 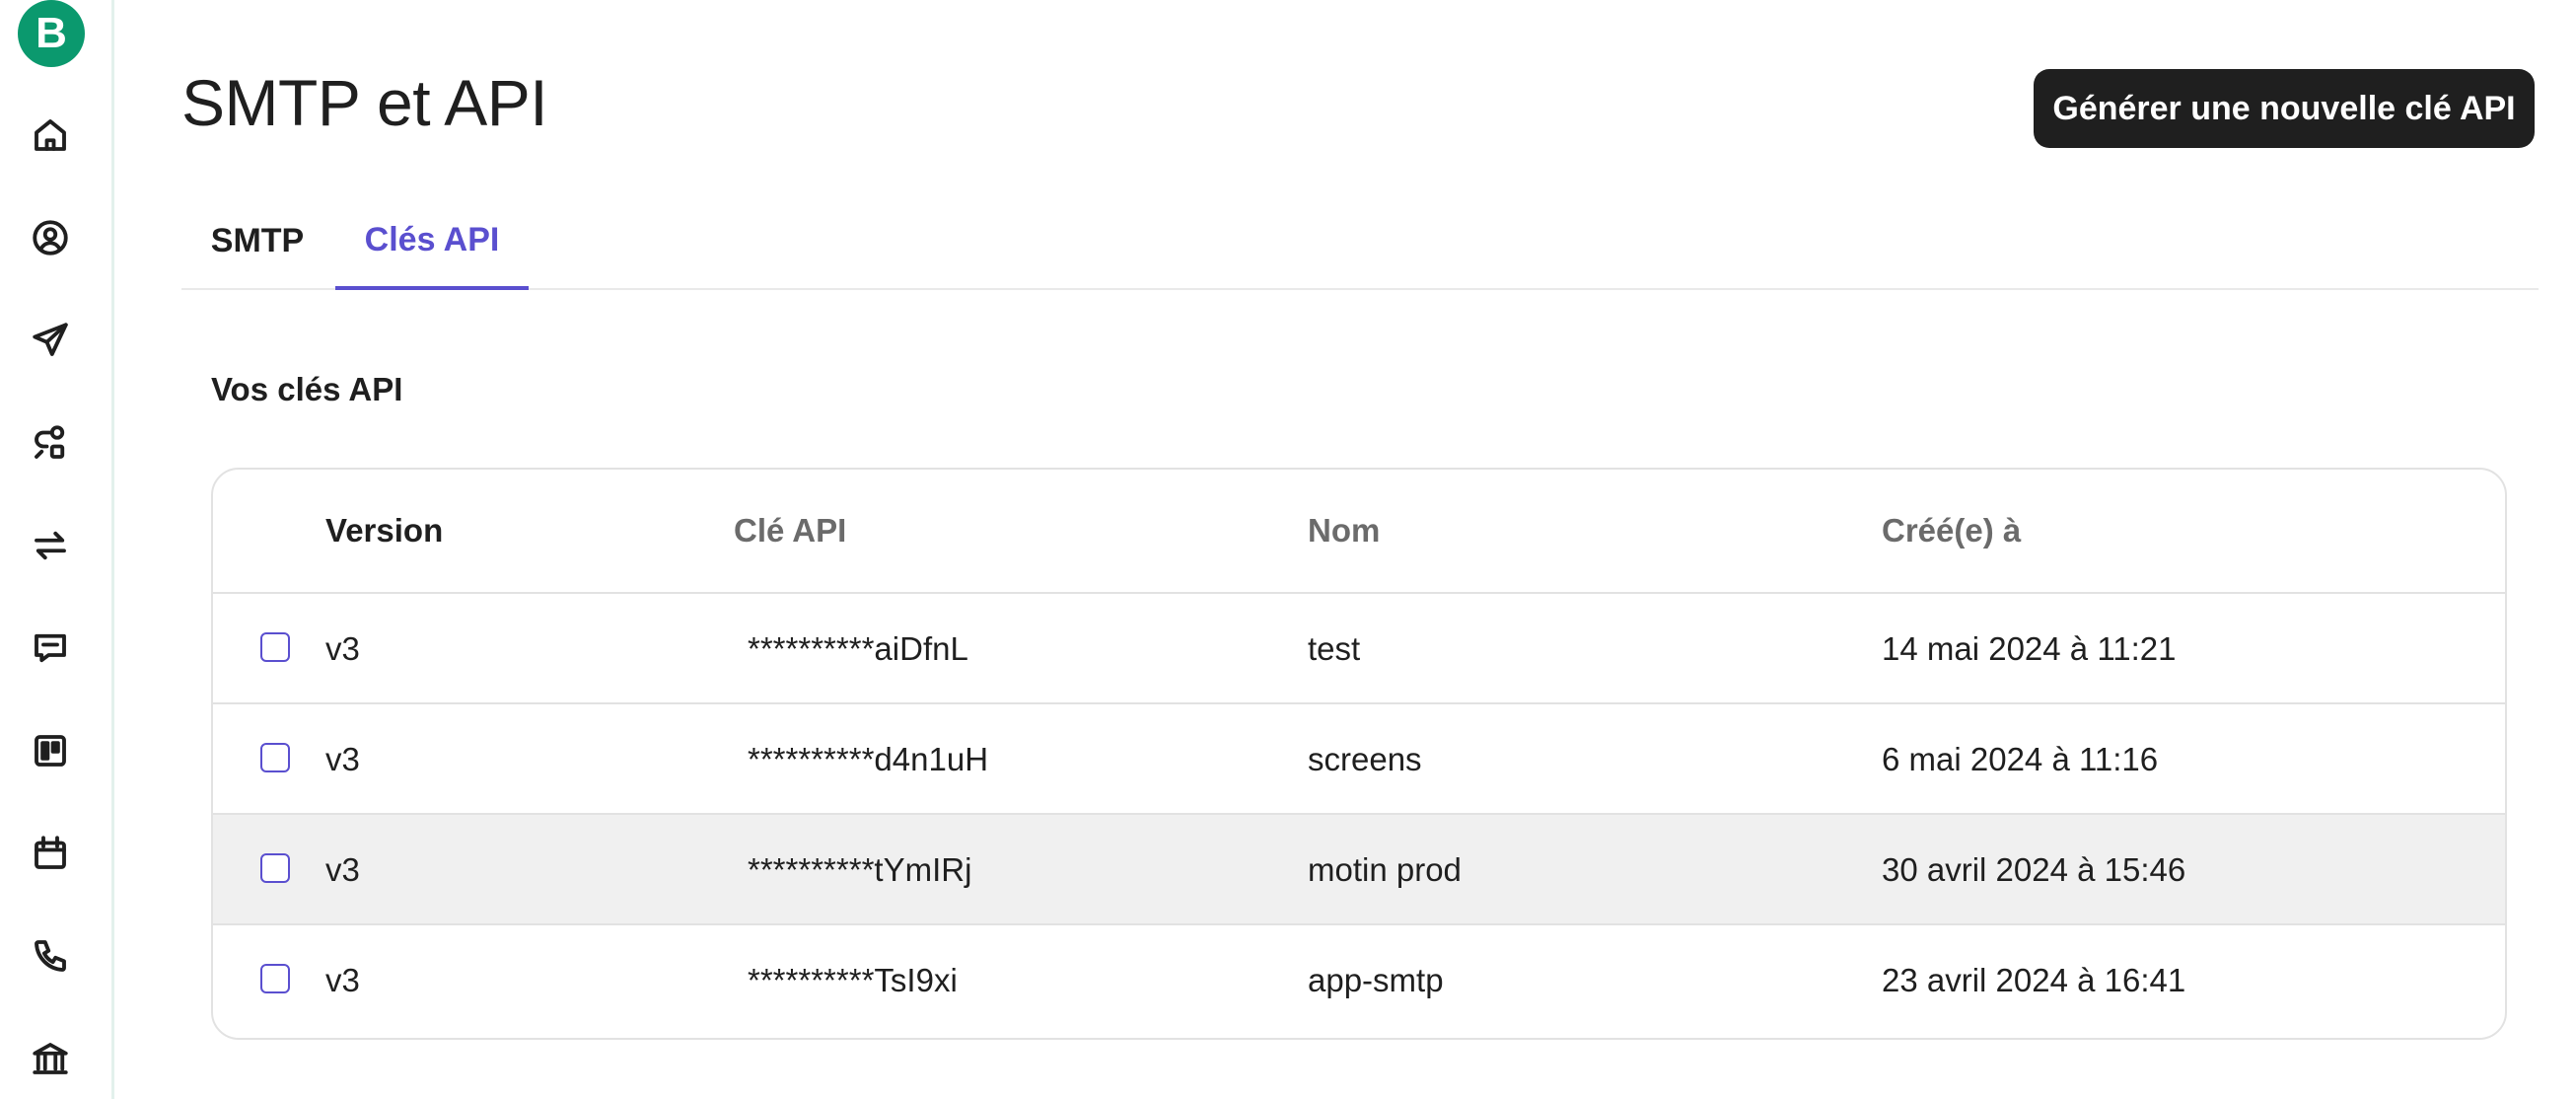 I want to click on api-key-cell: **********tYmIRj, so click(x=860, y=870).